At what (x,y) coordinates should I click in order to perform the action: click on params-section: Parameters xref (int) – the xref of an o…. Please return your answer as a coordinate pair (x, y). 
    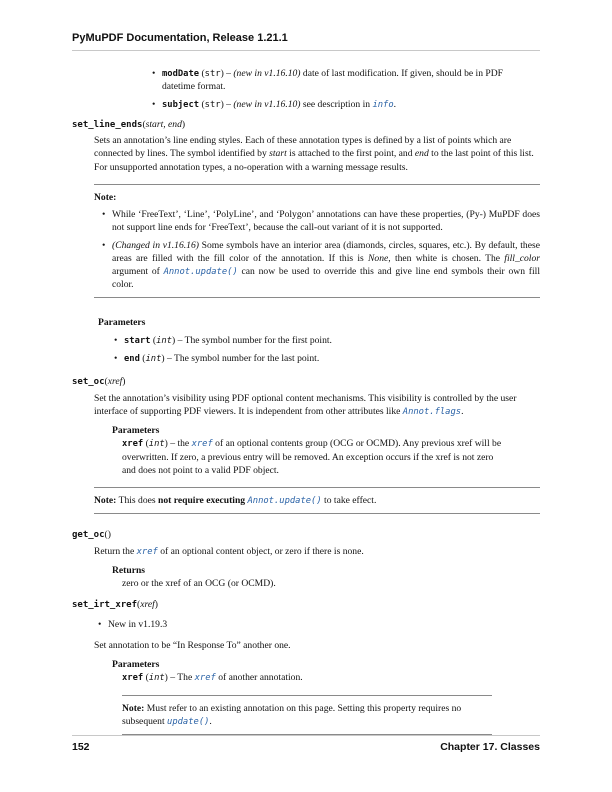
    Looking at the image, I should click on (307, 450).